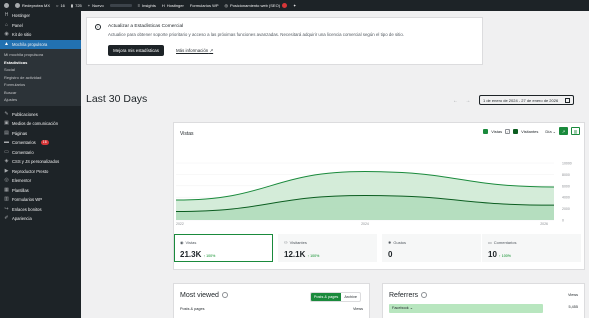 This screenshot has width=589, height=318. Describe the element at coordinates (22, 180) in the screenshot. I see `sidebar-item-label: Elementor` at that location.